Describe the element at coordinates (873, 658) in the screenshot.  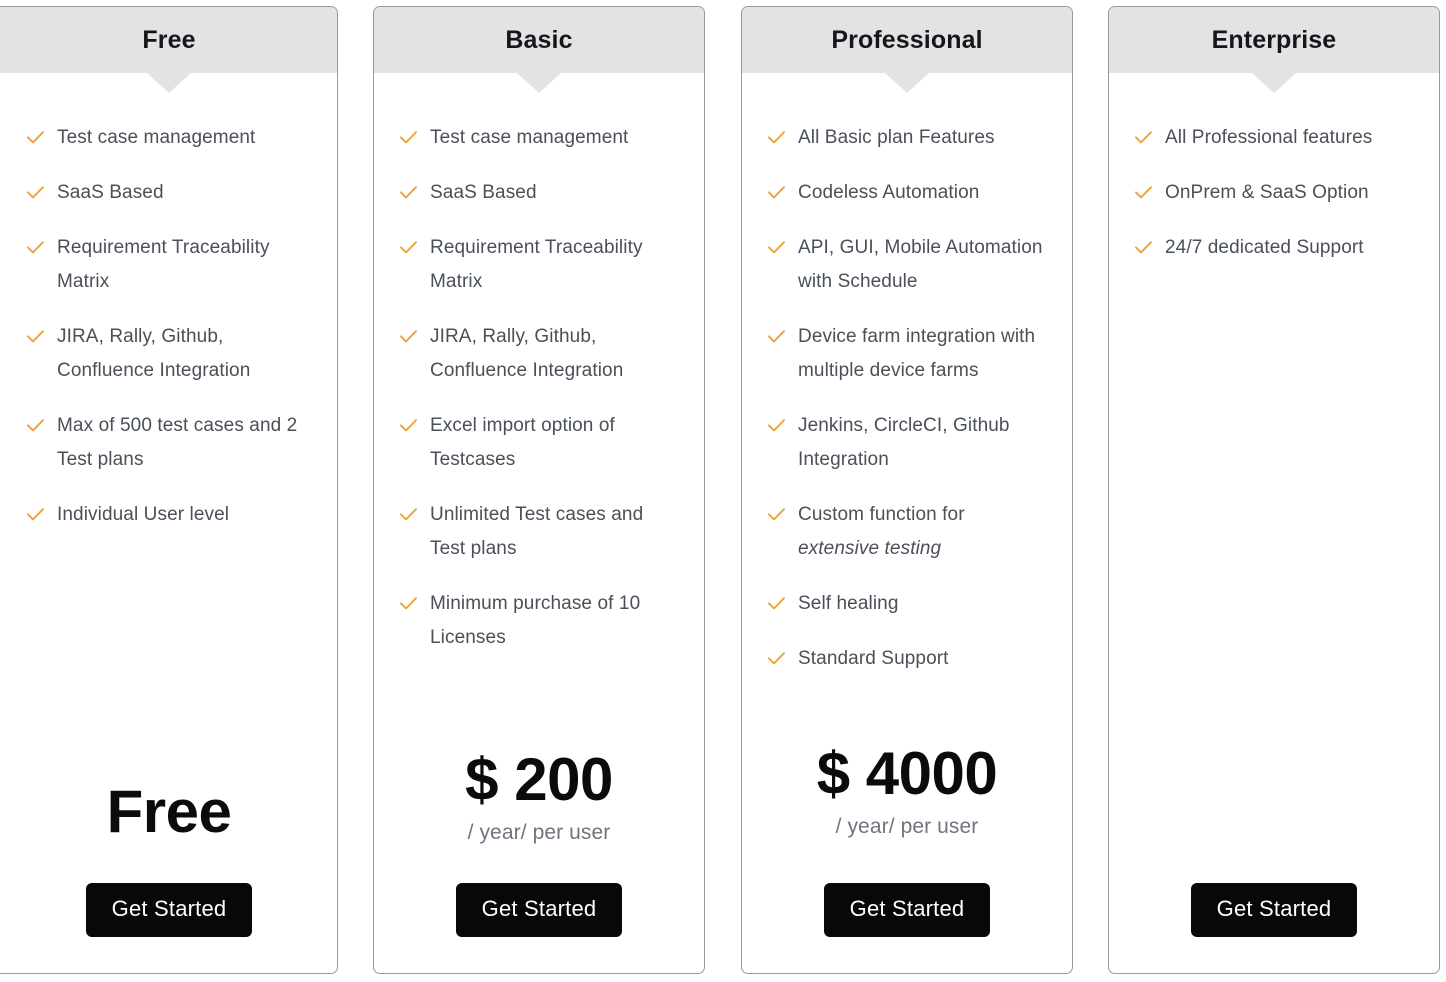
I see `feature-text: Standard Support` at that location.